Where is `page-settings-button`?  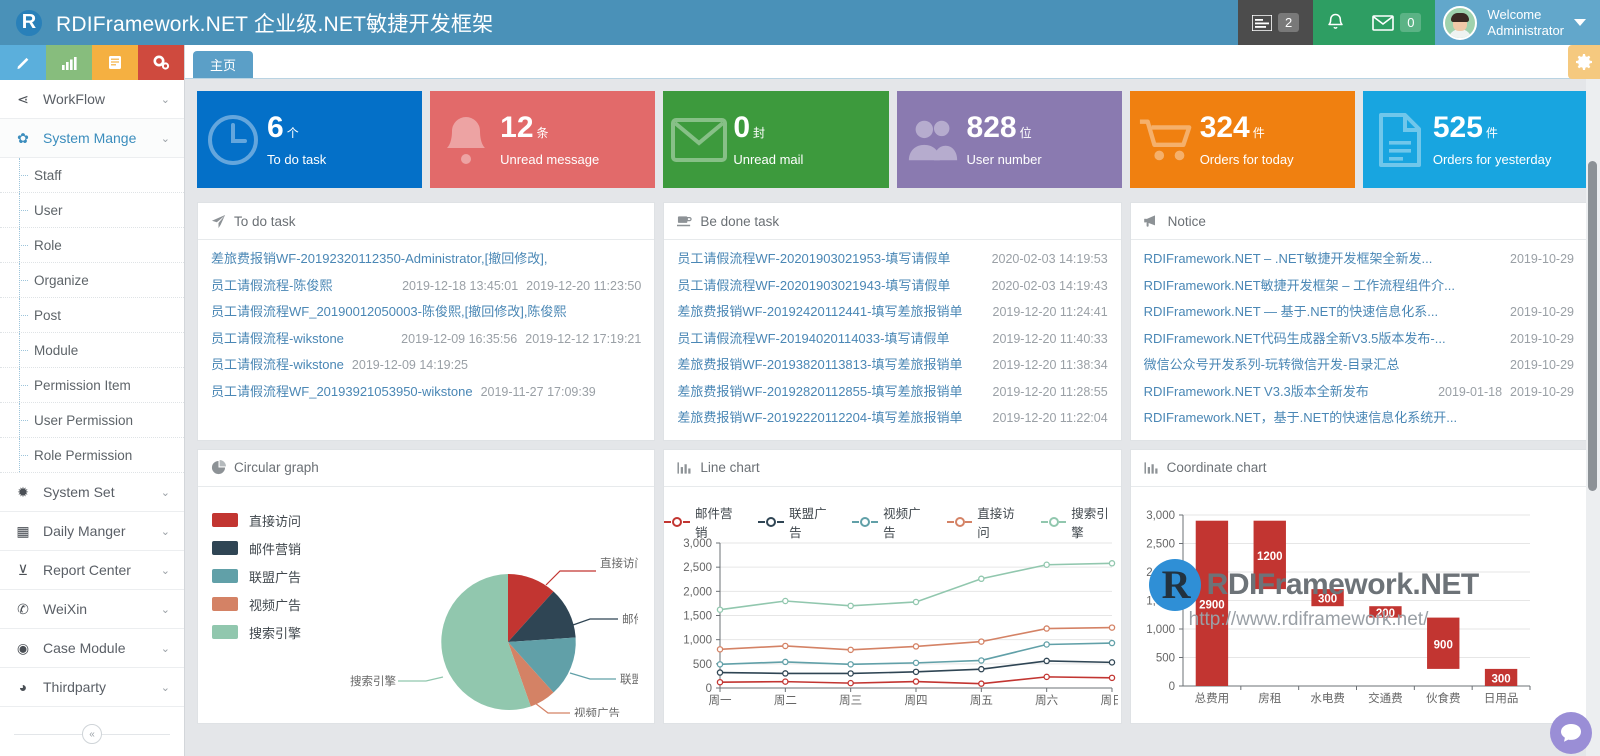 page-settings-button is located at coordinates (1584, 62).